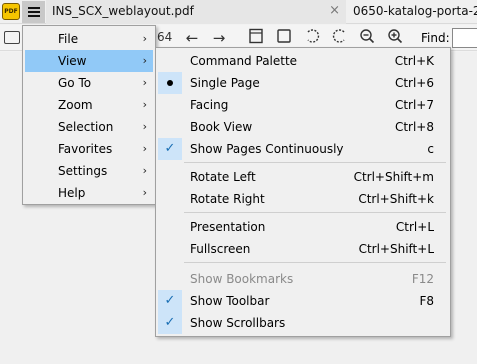  What do you see at coordinates (303, 199) in the screenshot?
I see `view-item-rotate-right: Rotate Right Ctrl+Shift+k` at bounding box center [303, 199].